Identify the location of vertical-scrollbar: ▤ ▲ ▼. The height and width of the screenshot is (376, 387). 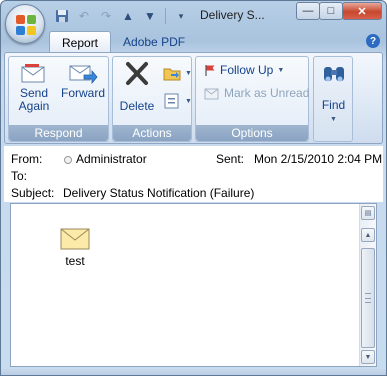
(367, 285).